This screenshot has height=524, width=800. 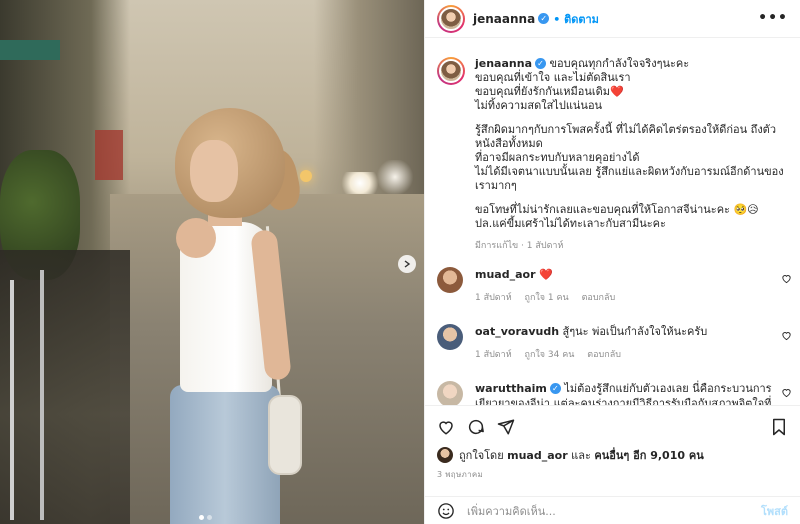 What do you see at coordinates (205, 517) in the screenshot?
I see `carousel-dots` at bounding box center [205, 517].